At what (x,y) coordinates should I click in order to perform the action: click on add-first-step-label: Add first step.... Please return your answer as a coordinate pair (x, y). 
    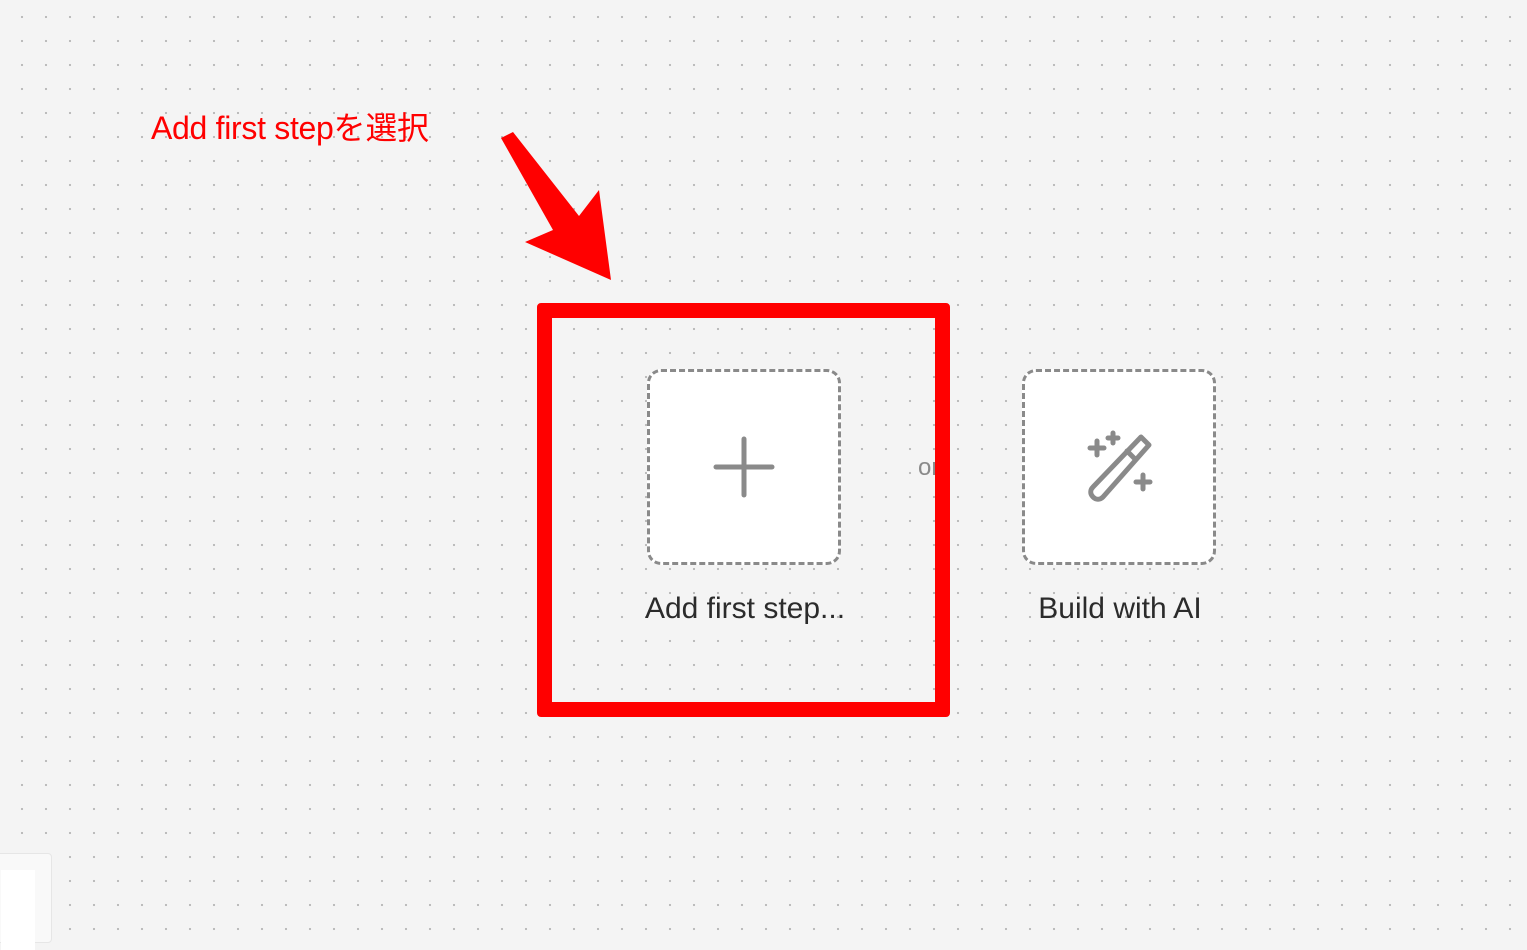
    Looking at the image, I should click on (745, 609).